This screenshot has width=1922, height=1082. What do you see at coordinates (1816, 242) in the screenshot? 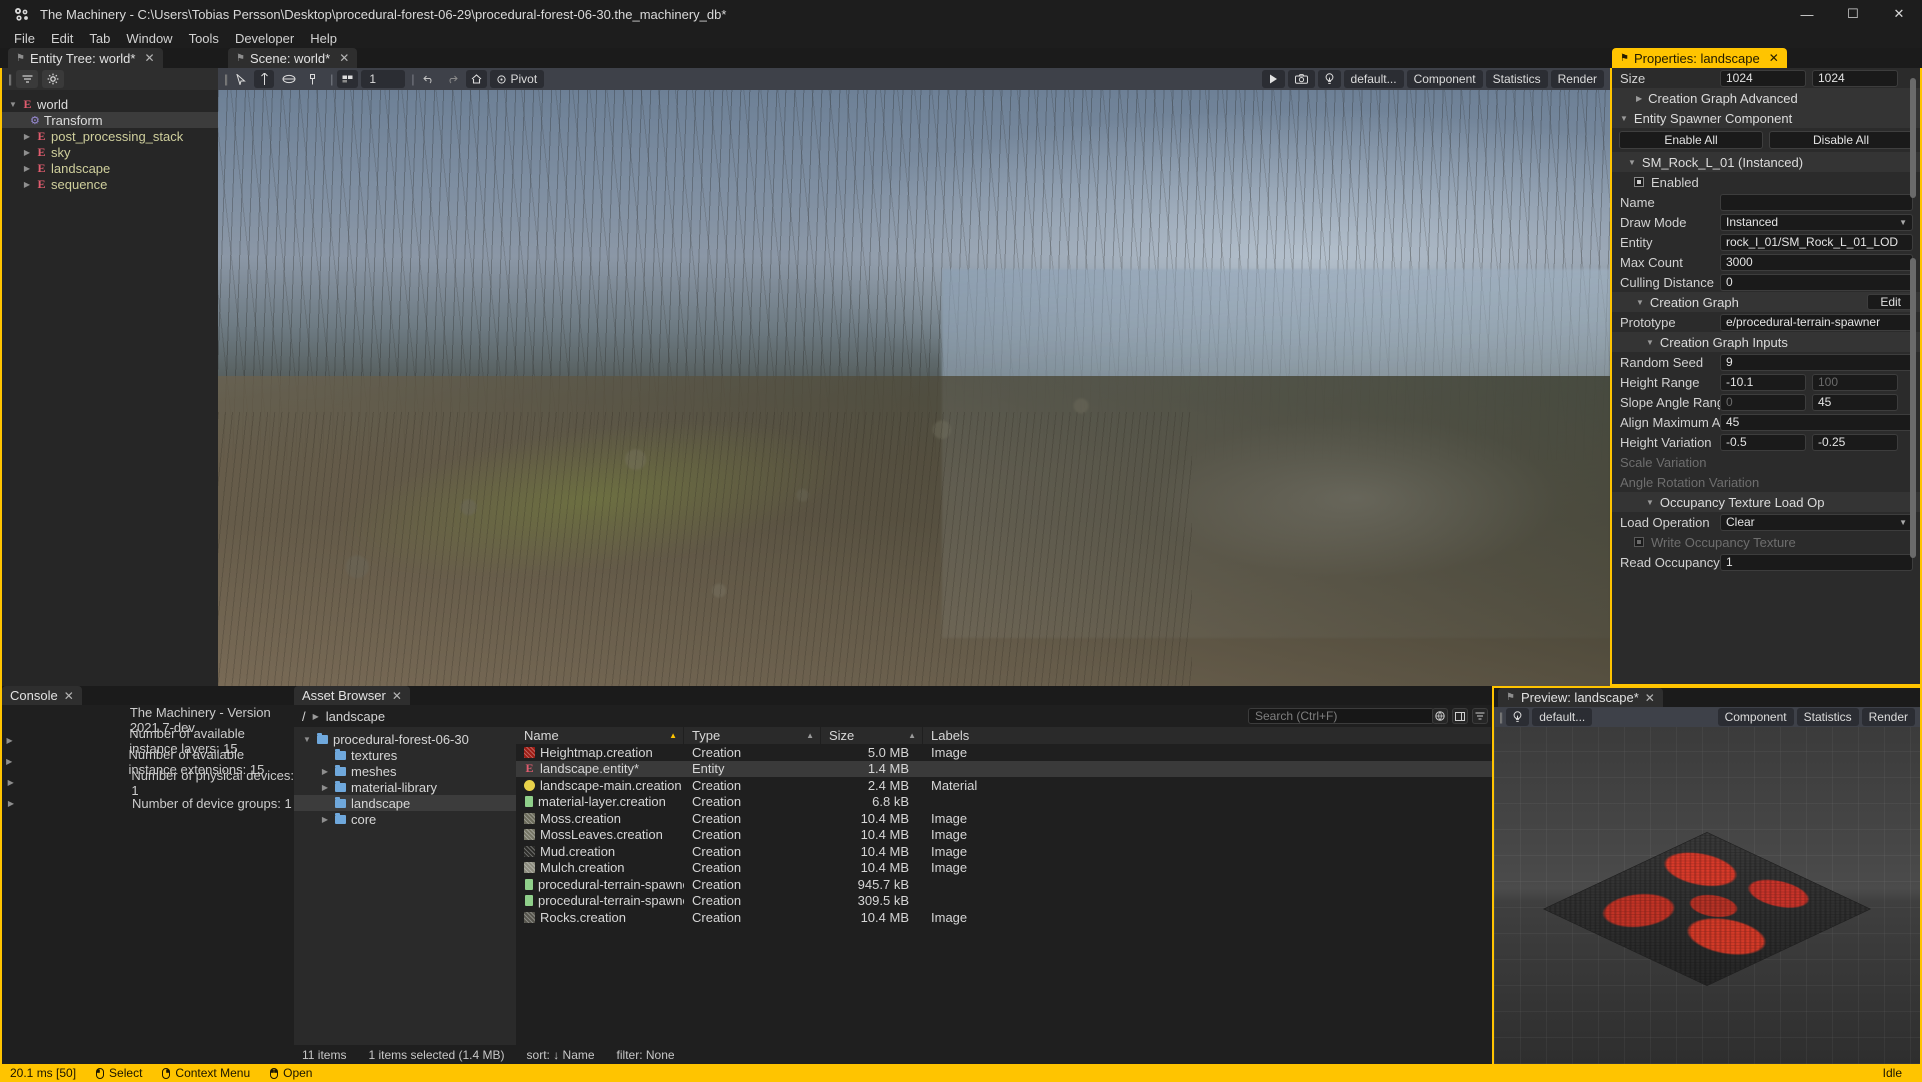
I see `property-input-entity: rock_l_01/SM_Rock_L_01_LOD` at bounding box center [1816, 242].